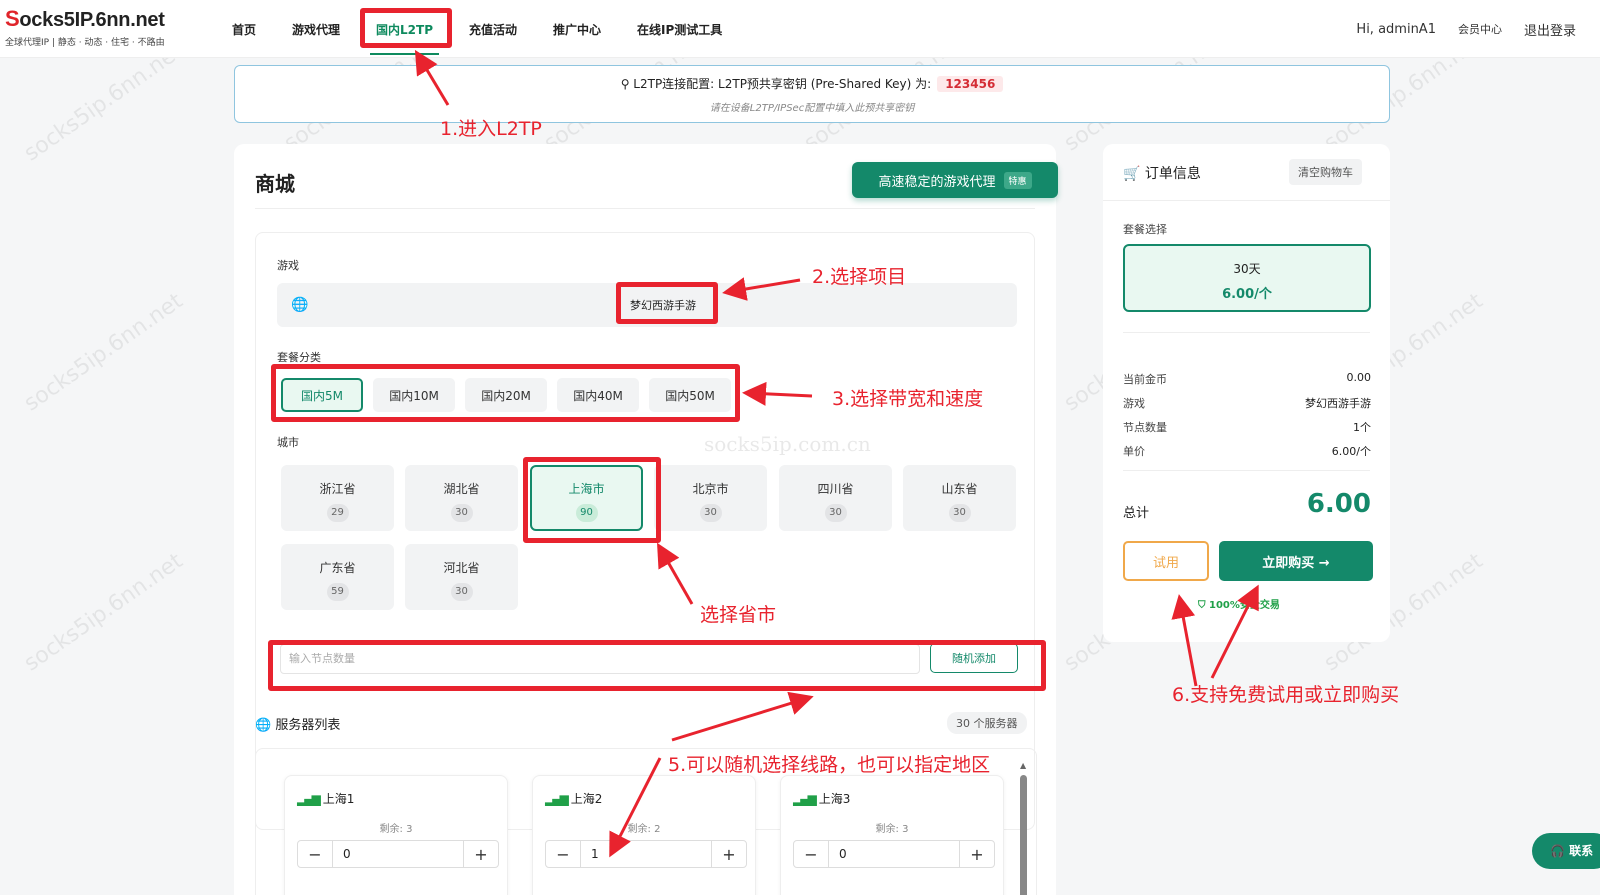  Describe the element at coordinates (710, 489) in the screenshot. I see `city-name: 北京市` at that location.